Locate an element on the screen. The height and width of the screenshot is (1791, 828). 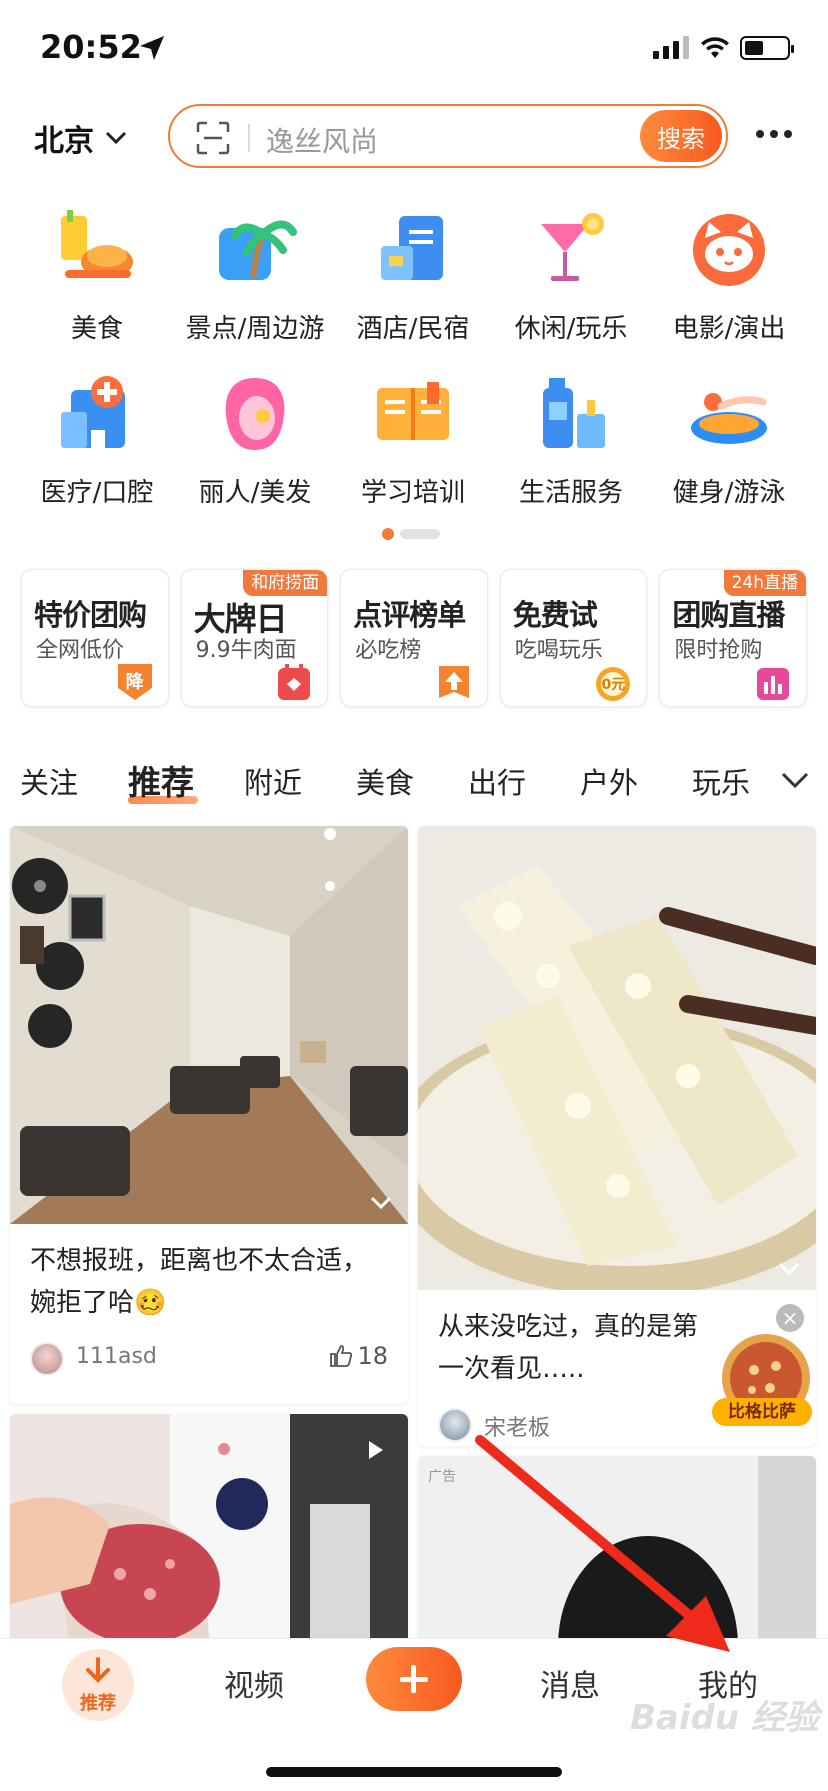
search-button: 搜索 is located at coordinates (681, 136).